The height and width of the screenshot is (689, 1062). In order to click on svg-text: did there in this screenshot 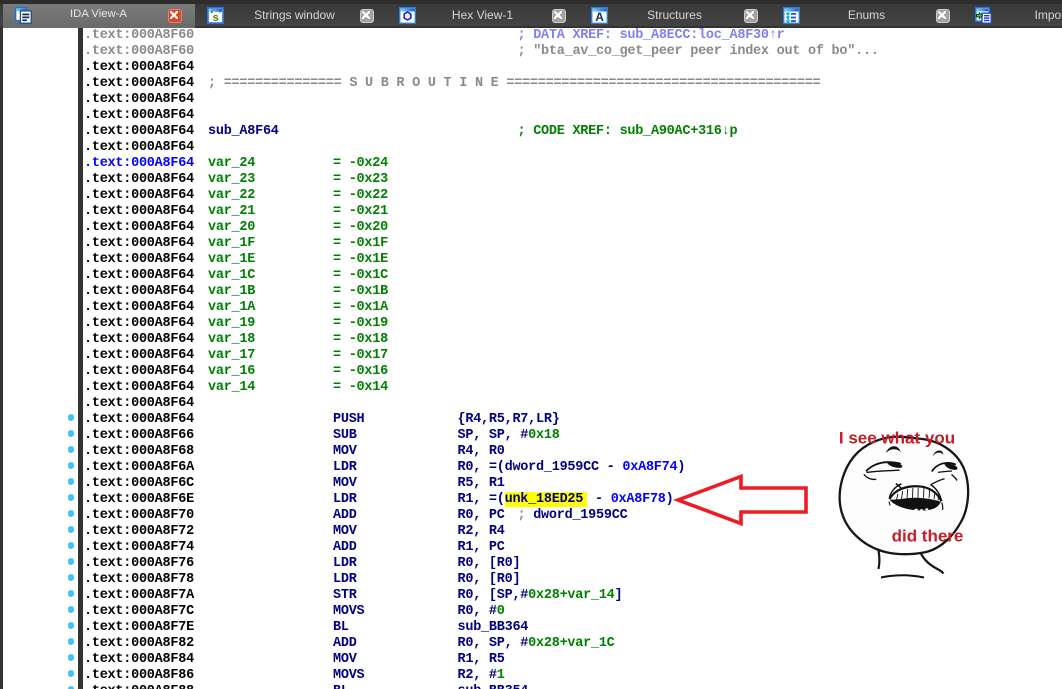, I will do `click(928, 536)`.